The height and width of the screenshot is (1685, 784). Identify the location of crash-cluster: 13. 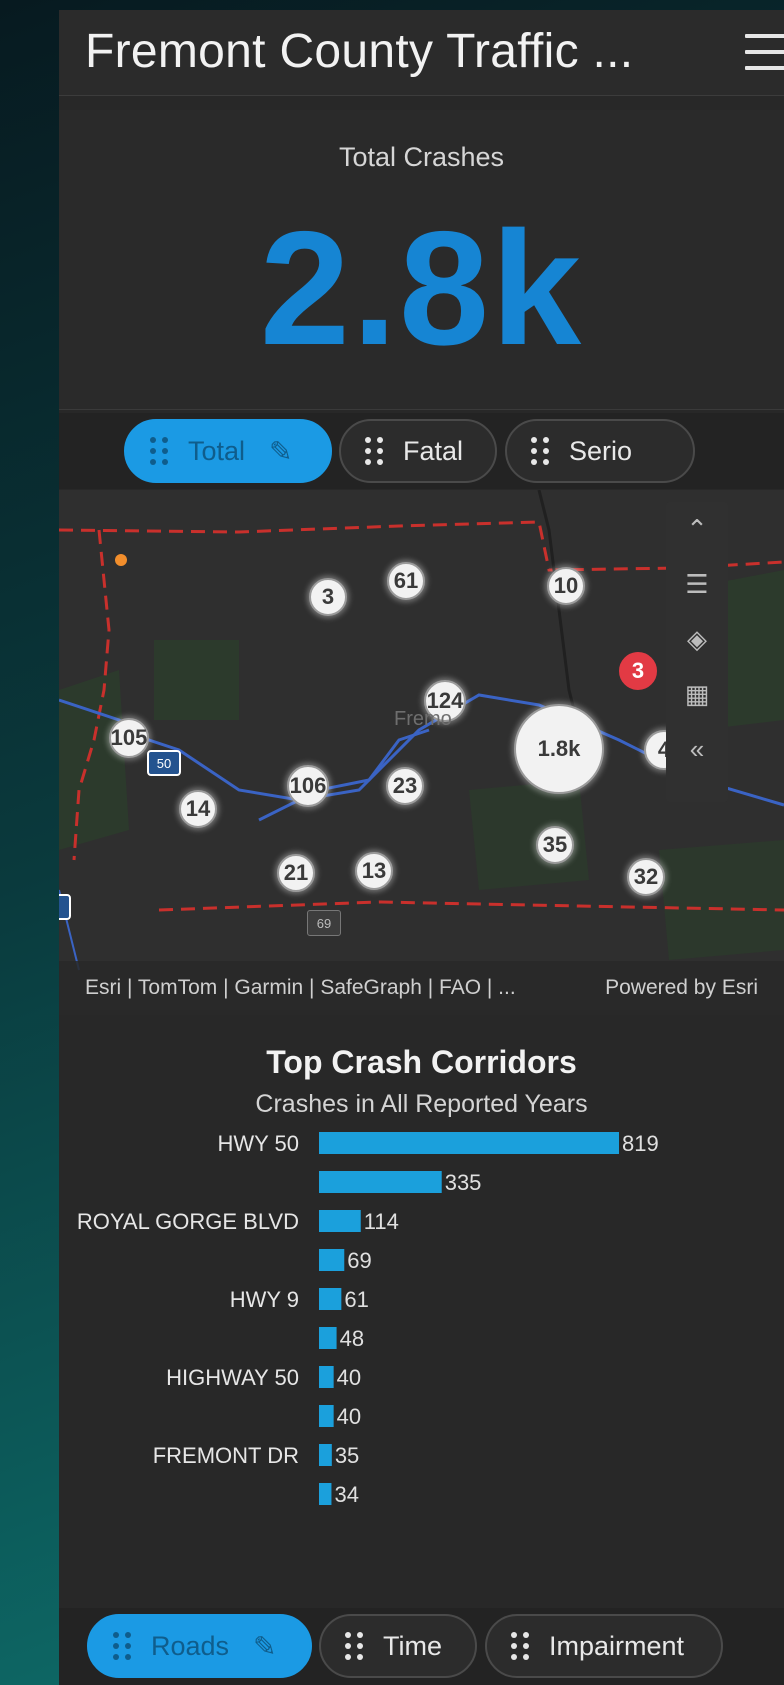
(374, 871).